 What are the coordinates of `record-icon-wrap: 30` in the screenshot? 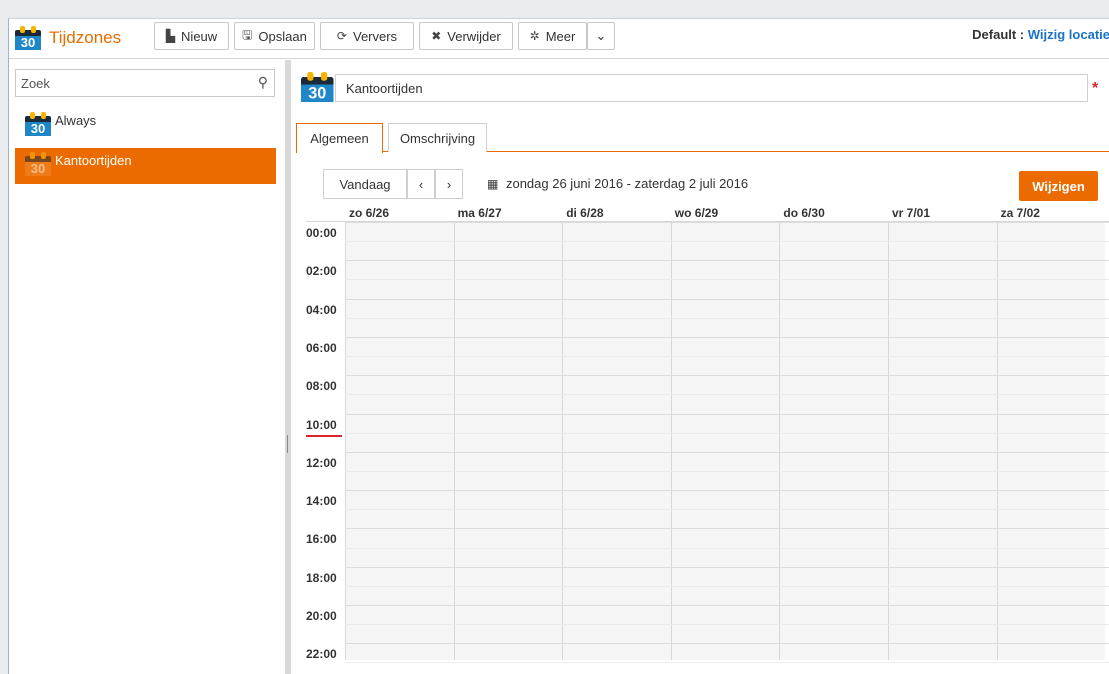 It's located at (317, 87).